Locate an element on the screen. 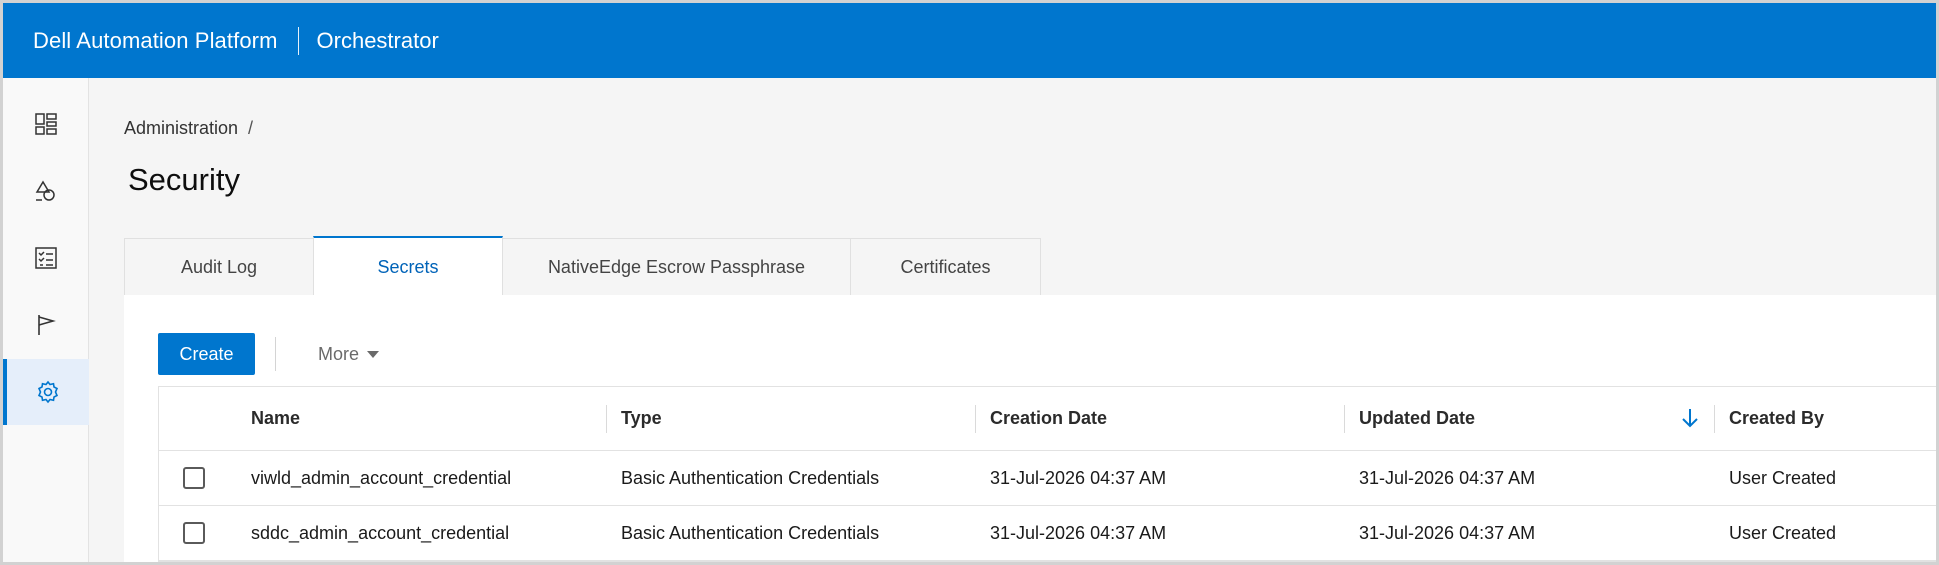 Image resolution: width=1939 pixels, height=565 pixels. toolbar-divider is located at coordinates (275, 354).